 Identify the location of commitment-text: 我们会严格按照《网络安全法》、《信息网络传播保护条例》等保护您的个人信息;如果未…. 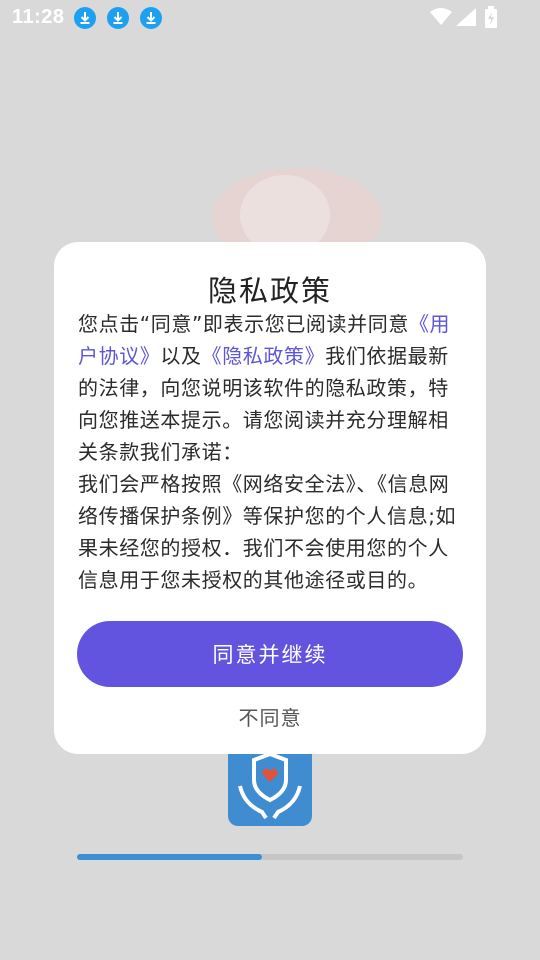
(267, 532).